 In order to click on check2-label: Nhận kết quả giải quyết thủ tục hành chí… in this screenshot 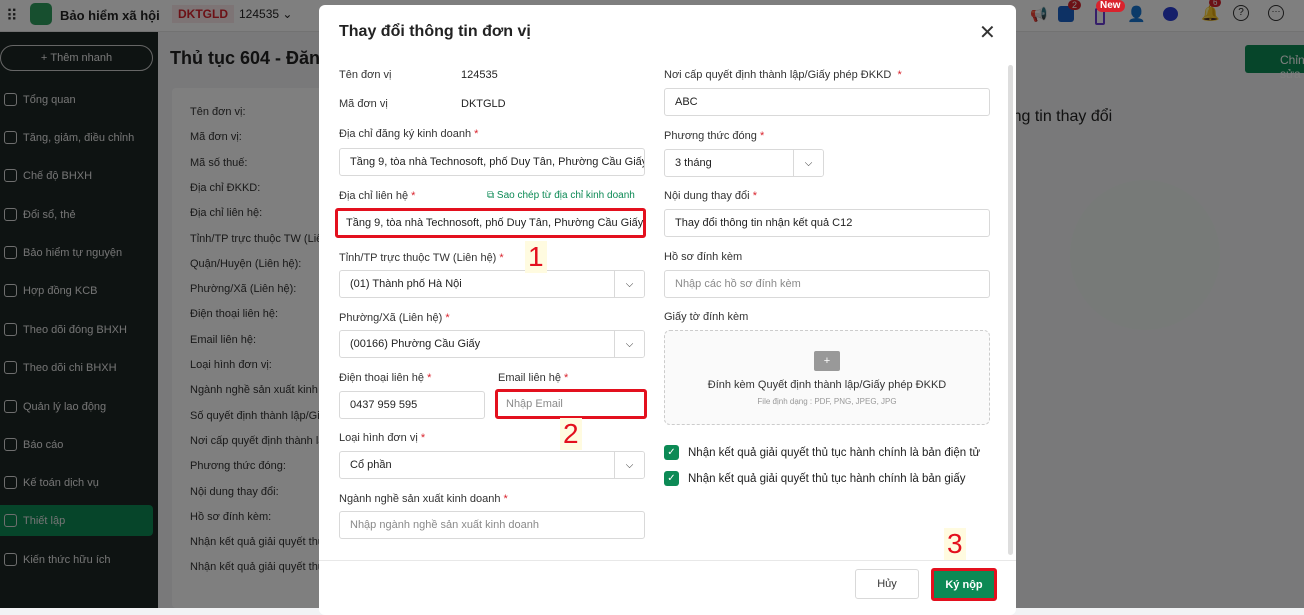, I will do `click(827, 478)`.